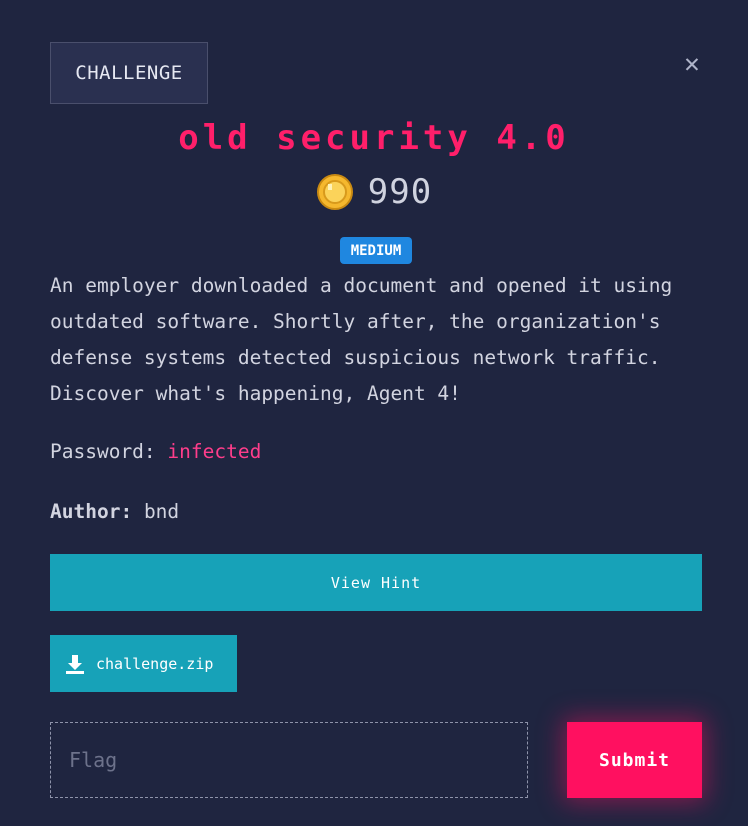 The image size is (748, 826). Describe the element at coordinates (289, 760) in the screenshot. I see `flag-input` at that location.